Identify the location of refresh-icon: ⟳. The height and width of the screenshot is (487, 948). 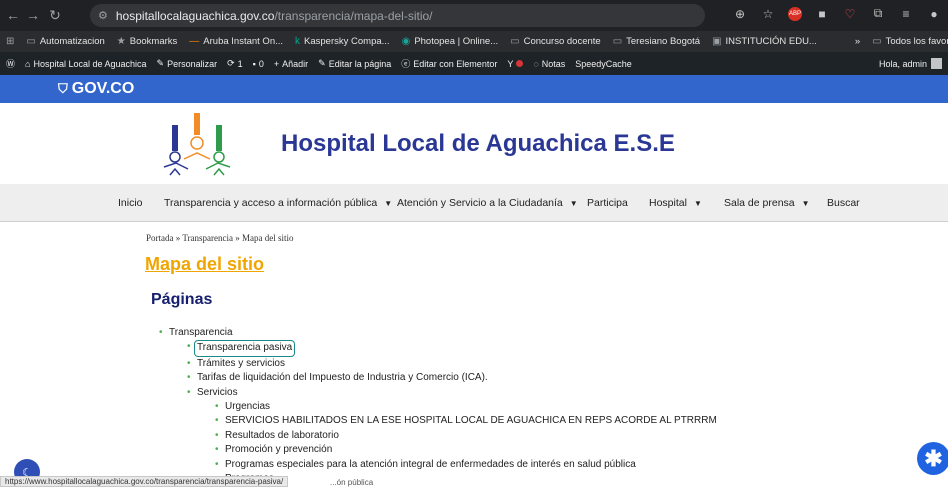
(231, 63).